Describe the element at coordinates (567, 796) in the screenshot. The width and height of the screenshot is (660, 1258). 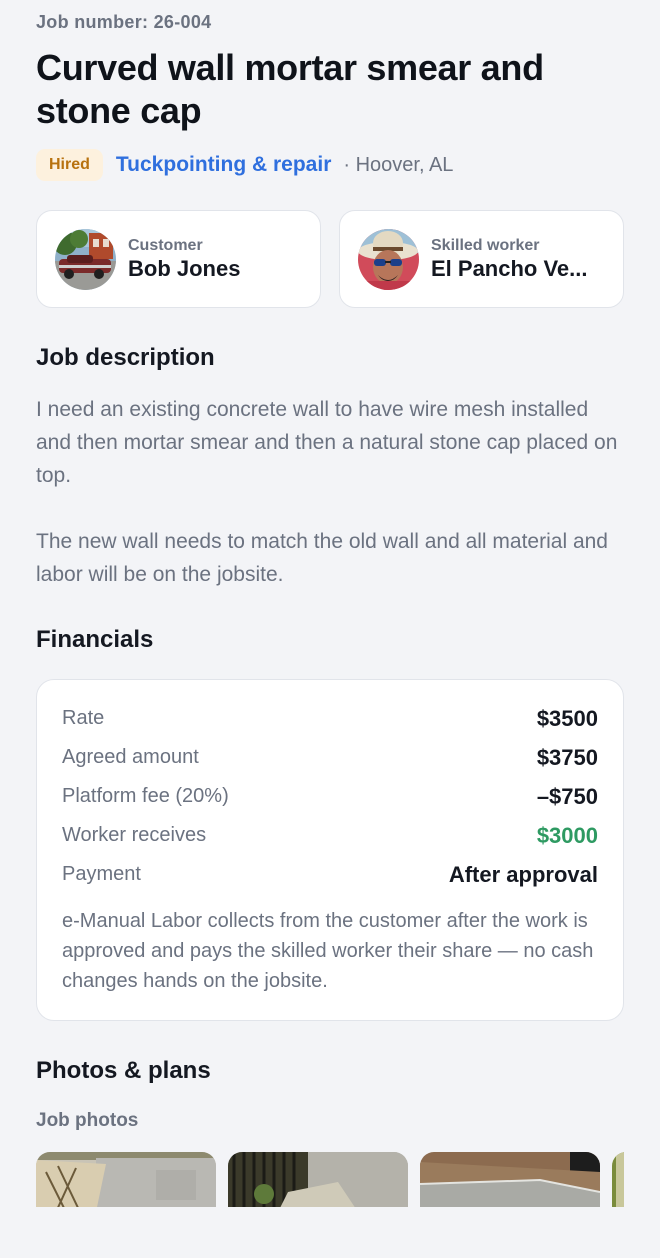
I see `financial-value: –$750` at that location.